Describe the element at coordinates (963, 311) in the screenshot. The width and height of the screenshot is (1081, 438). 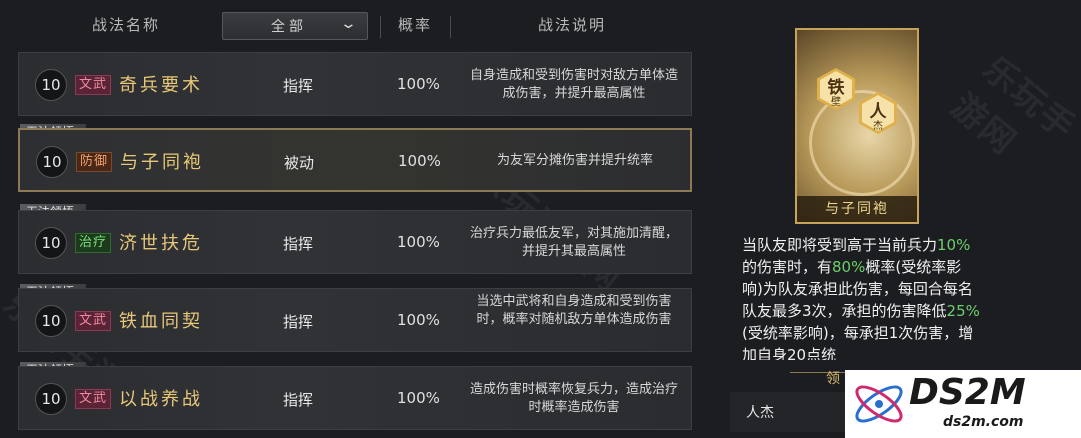
I see `detail-value: 25%` at that location.